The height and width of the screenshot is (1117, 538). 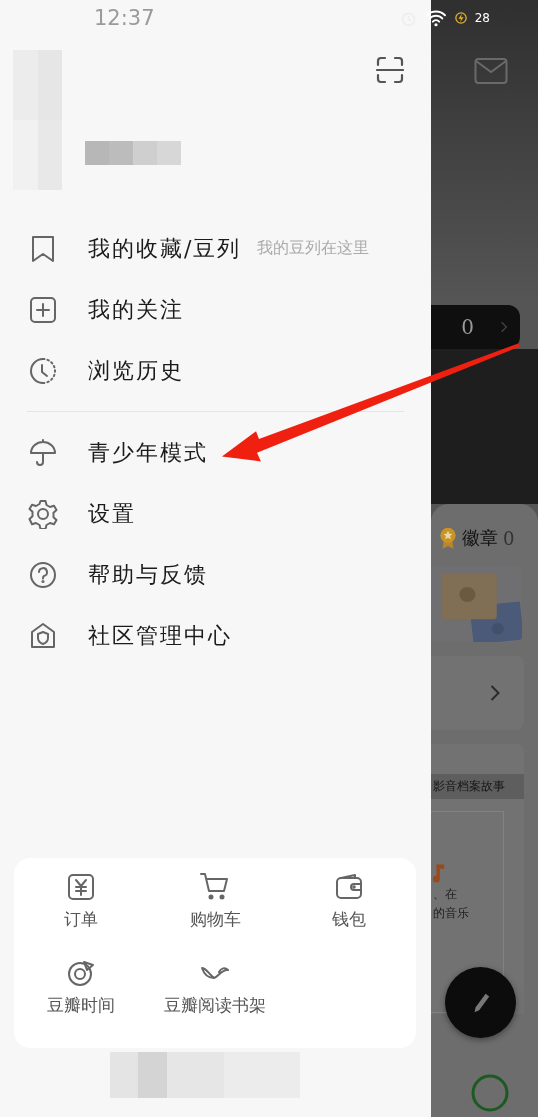 I want to click on clock-icon, so click(x=43, y=370).